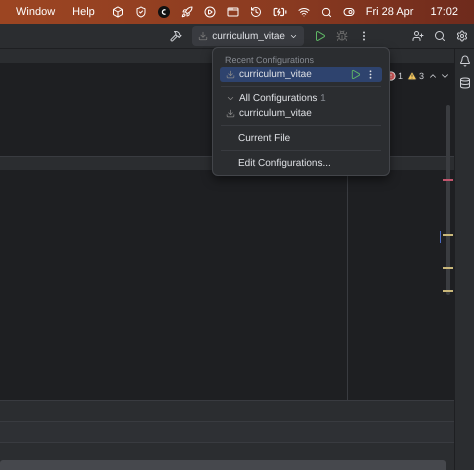  Describe the element at coordinates (464, 61) in the screenshot. I see `notifications-icon` at that location.